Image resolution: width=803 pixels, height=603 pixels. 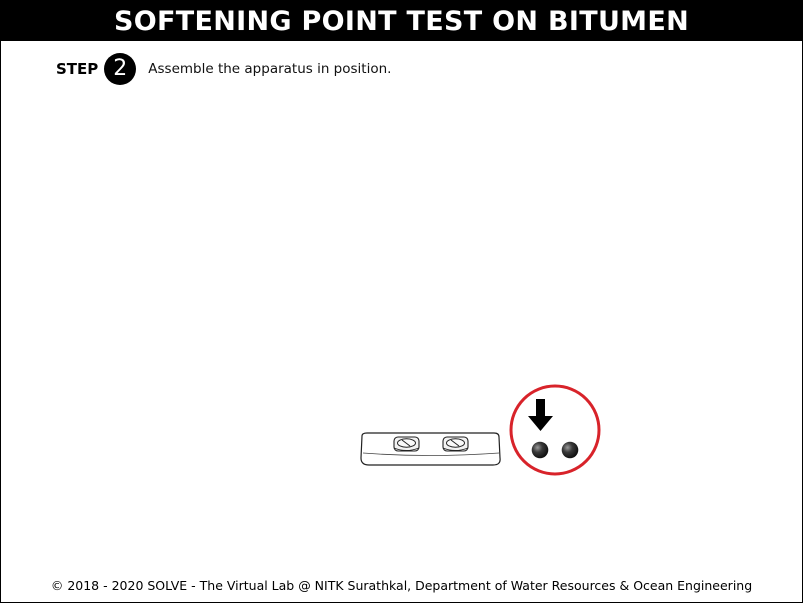 What do you see at coordinates (401, 21) in the screenshot?
I see `page-title: SOFTENING POINT TEST ON BITUMEN` at bounding box center [401, 21].